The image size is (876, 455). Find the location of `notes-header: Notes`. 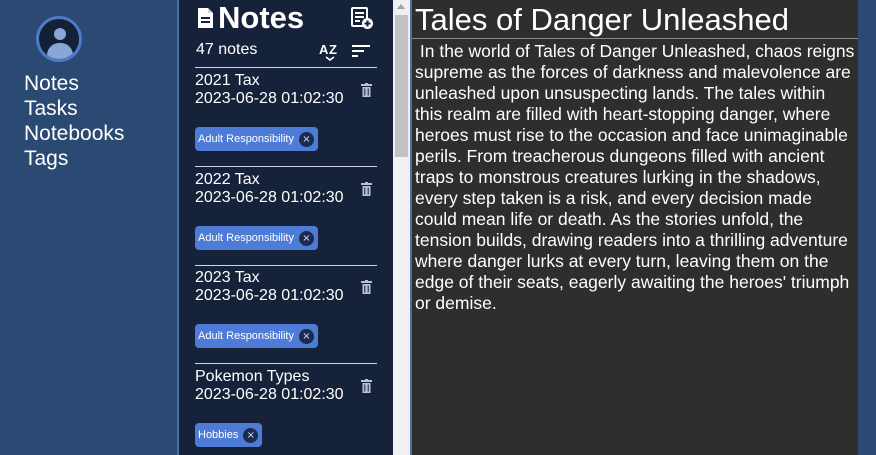

notes-header: Notes is located at coordinates (250, 18).